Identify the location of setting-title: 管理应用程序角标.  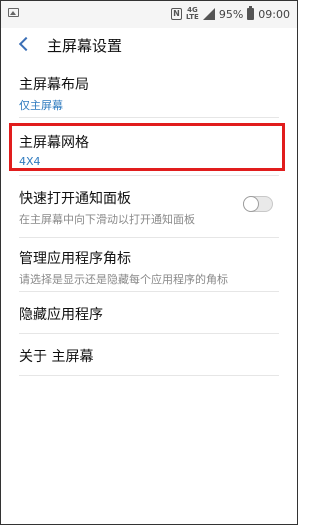
(75, 259).